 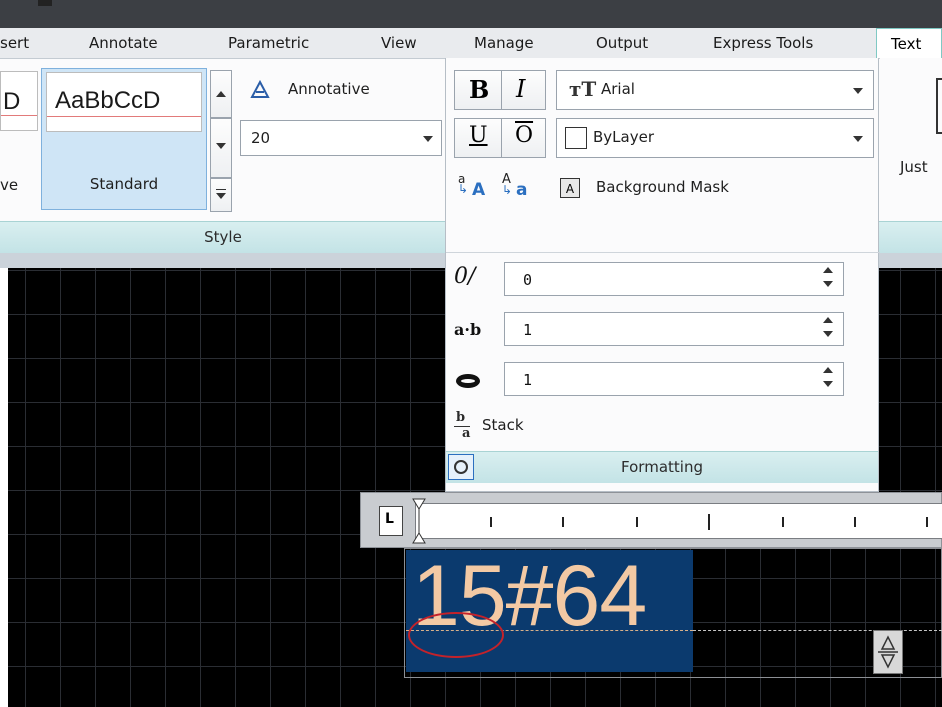 I want to click on overline-button: O, so click(x=524, y=138).